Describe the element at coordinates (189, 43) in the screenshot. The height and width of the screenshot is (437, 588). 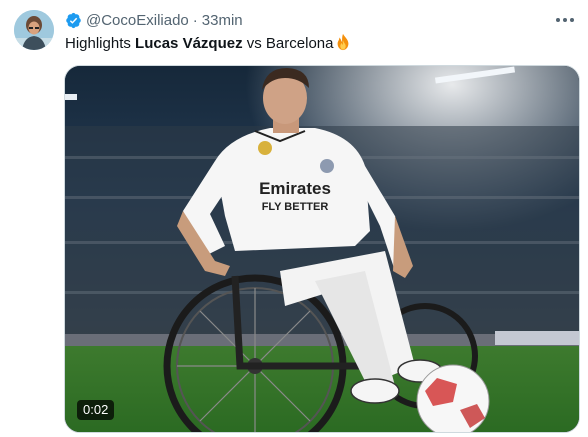
I see `tweet-text-bold: Lucas Vázquez` at that location.